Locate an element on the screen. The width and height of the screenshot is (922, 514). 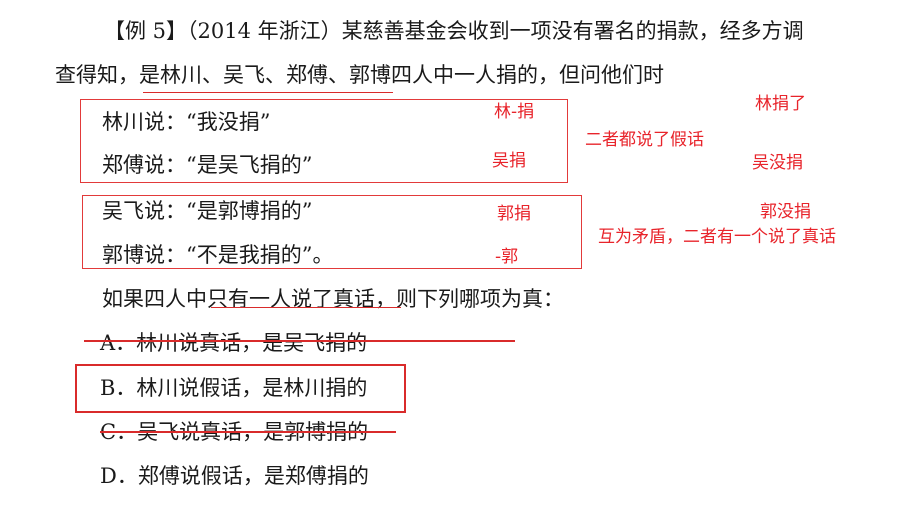
option-c-strikethrough is located at coordinates (248, 432).